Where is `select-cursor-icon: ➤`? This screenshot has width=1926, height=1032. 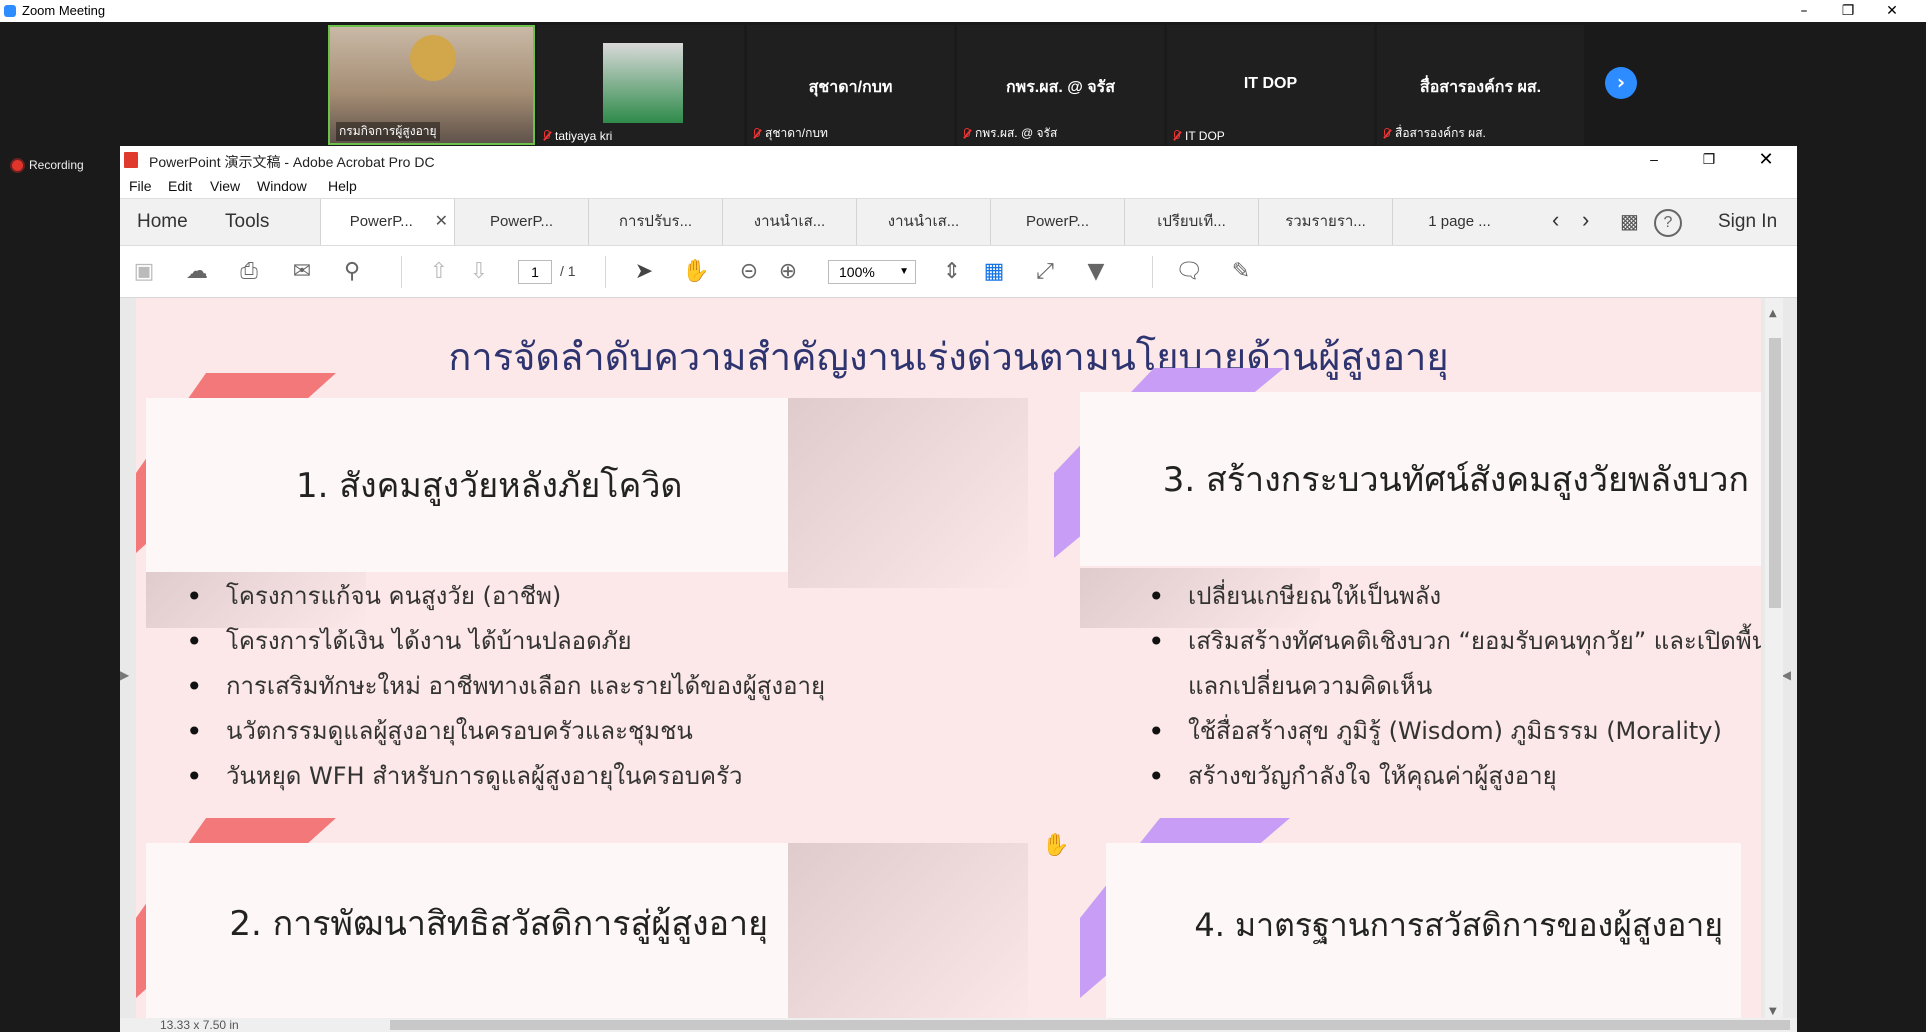
select-cursor-icon: ➤ is located at coordinates (644, 272).